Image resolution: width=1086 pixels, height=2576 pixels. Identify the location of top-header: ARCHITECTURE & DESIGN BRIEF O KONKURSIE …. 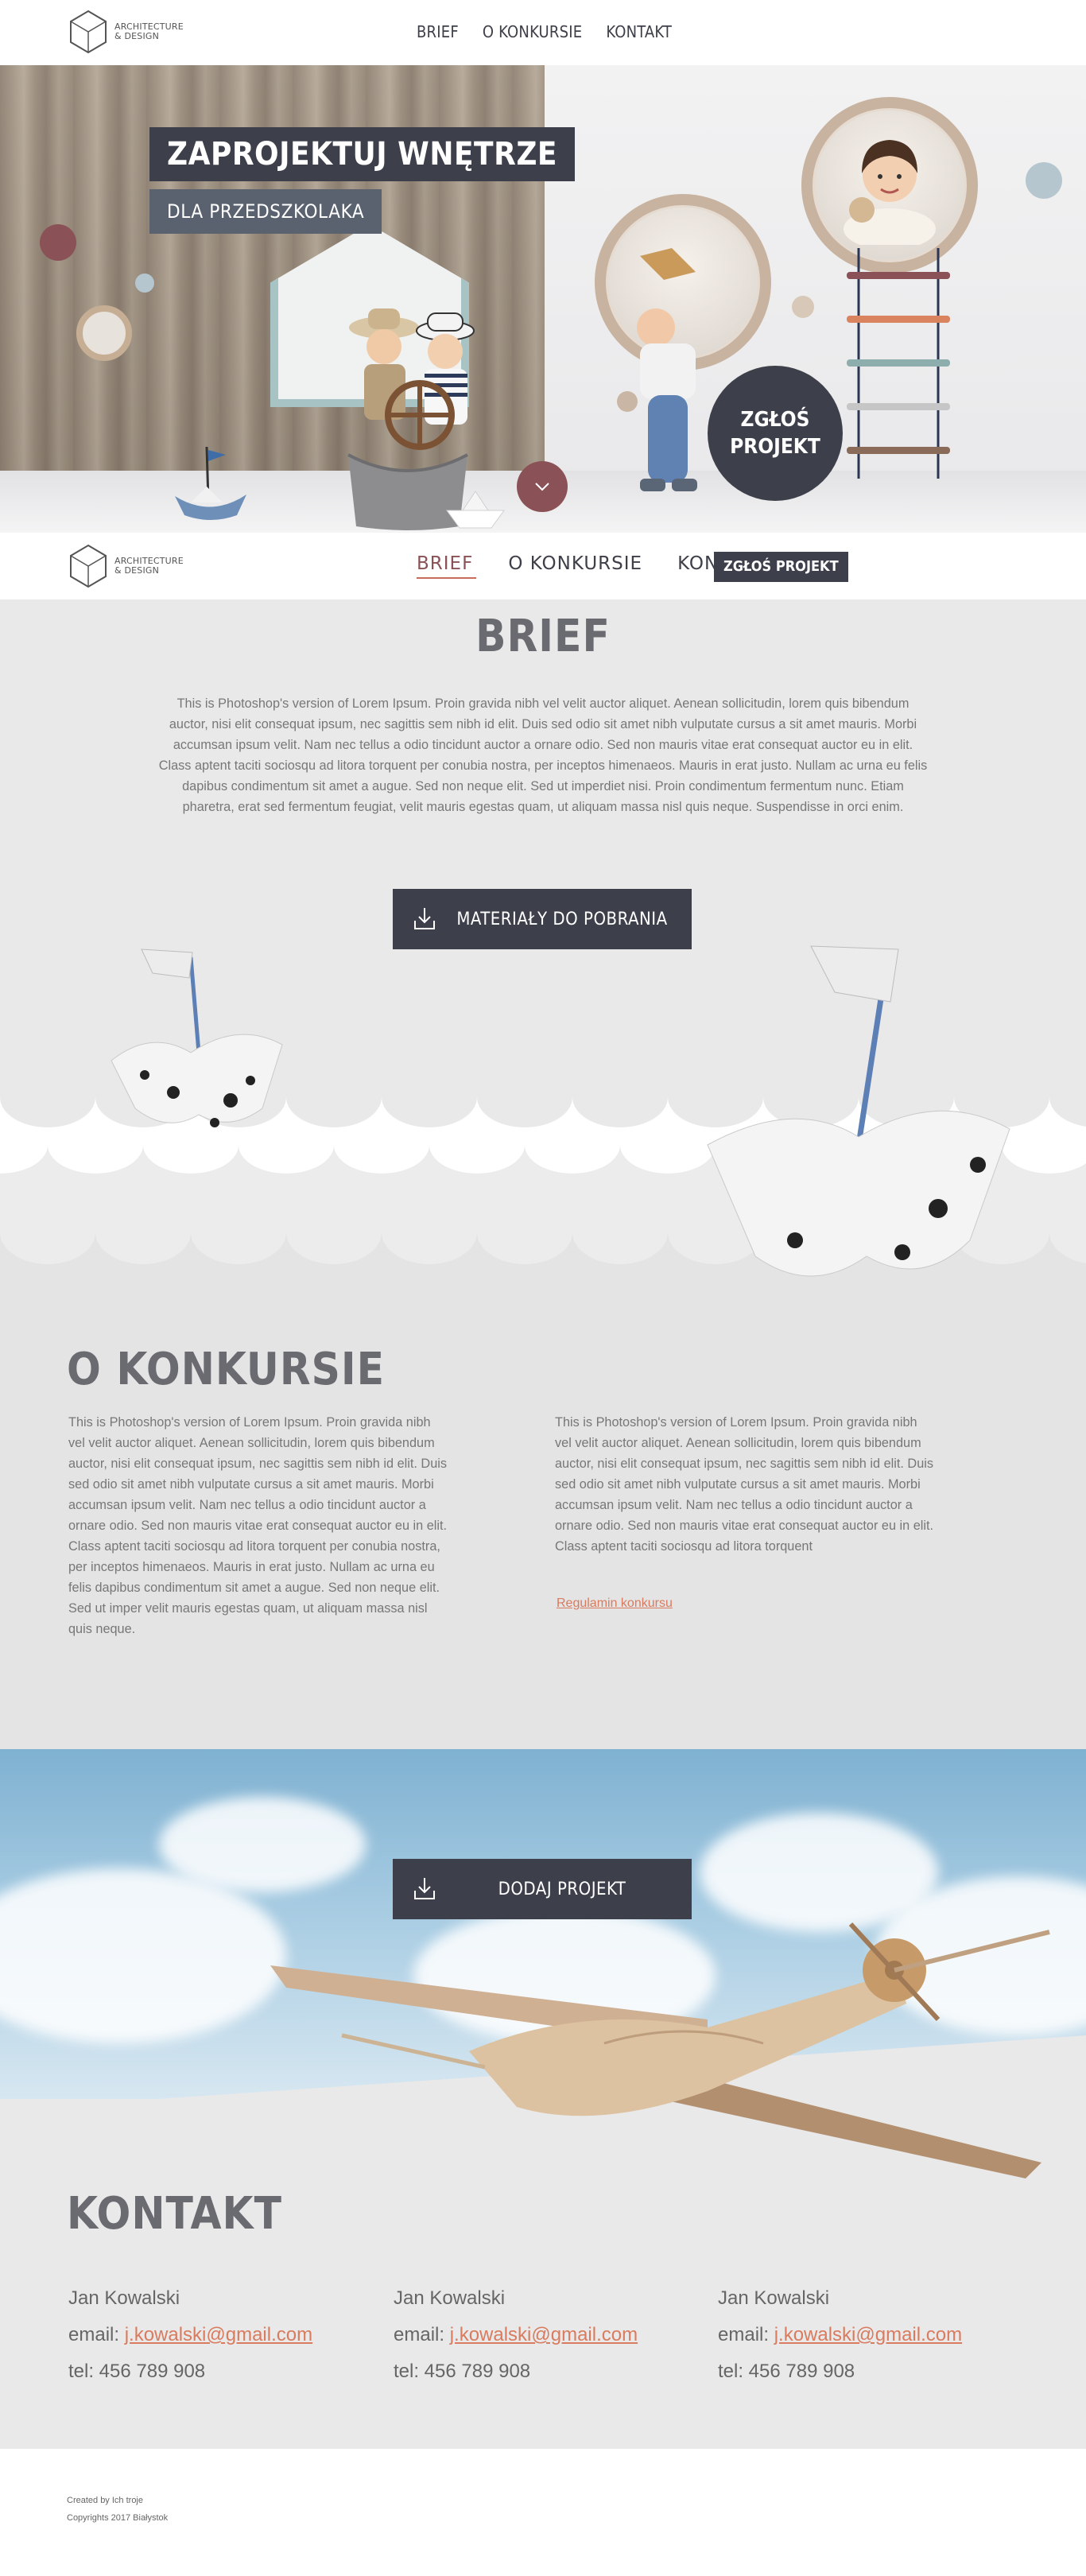
(543, 33).